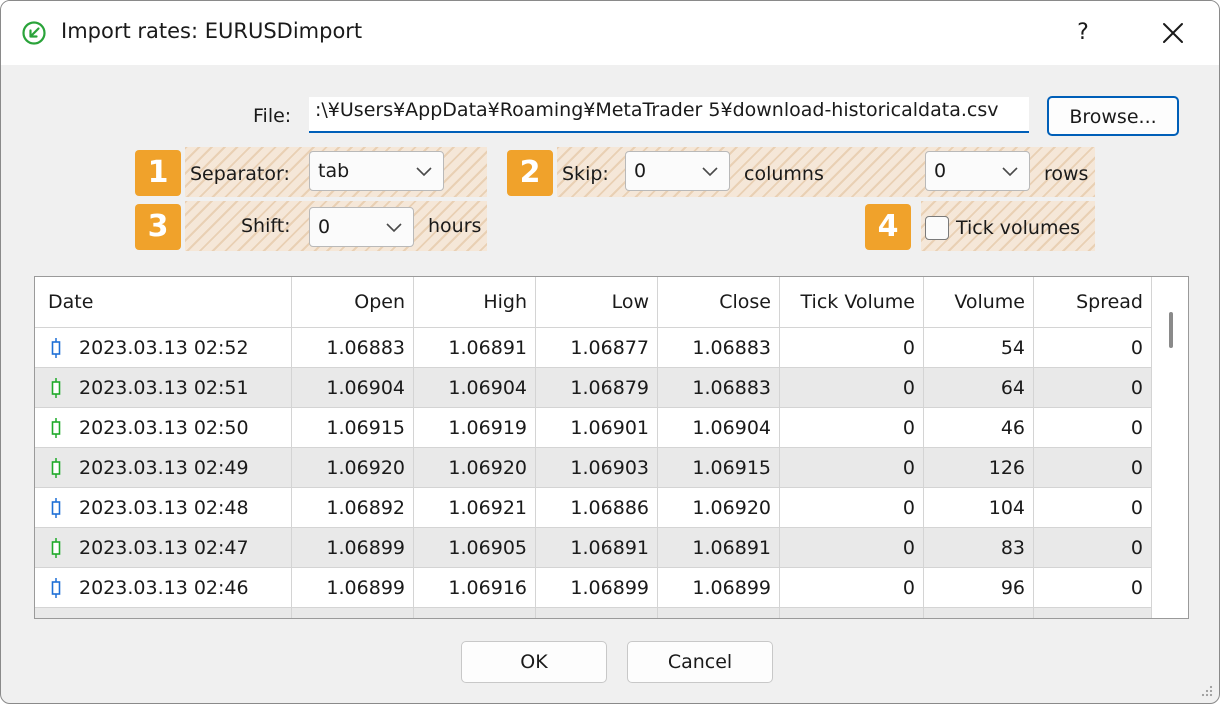 The width and height of the screenshot is (1220, 704). What do you see at coordinates (937, 228) in the screenshot?
I see `tick-volumes-checkbox` at bounding box center [937, 228].